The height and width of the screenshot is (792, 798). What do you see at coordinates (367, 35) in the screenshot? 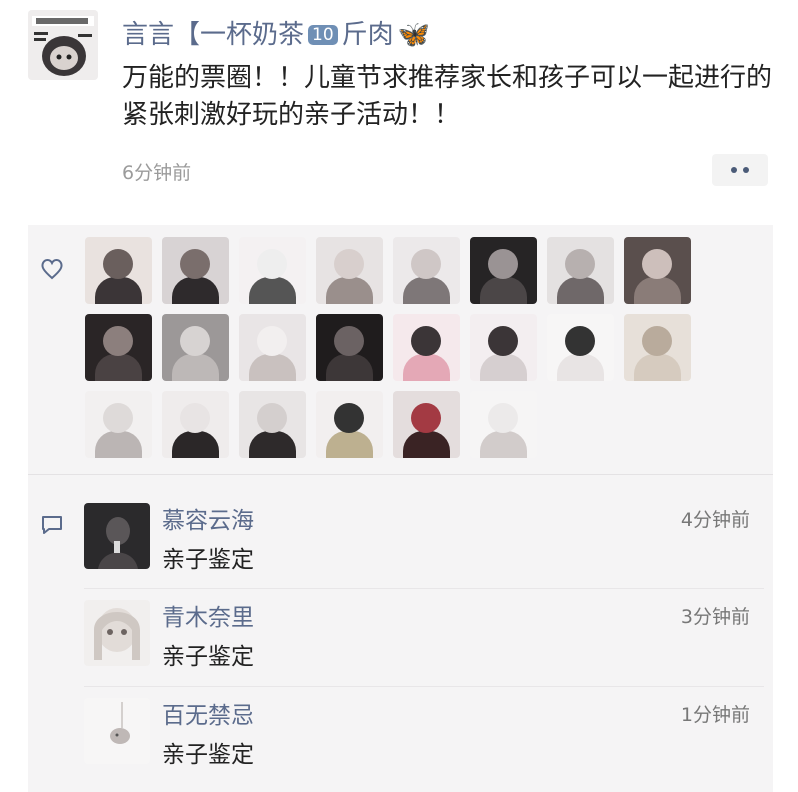
I see `poster-name-text-suffix: 斤肉` at bounding box center [367, 35].